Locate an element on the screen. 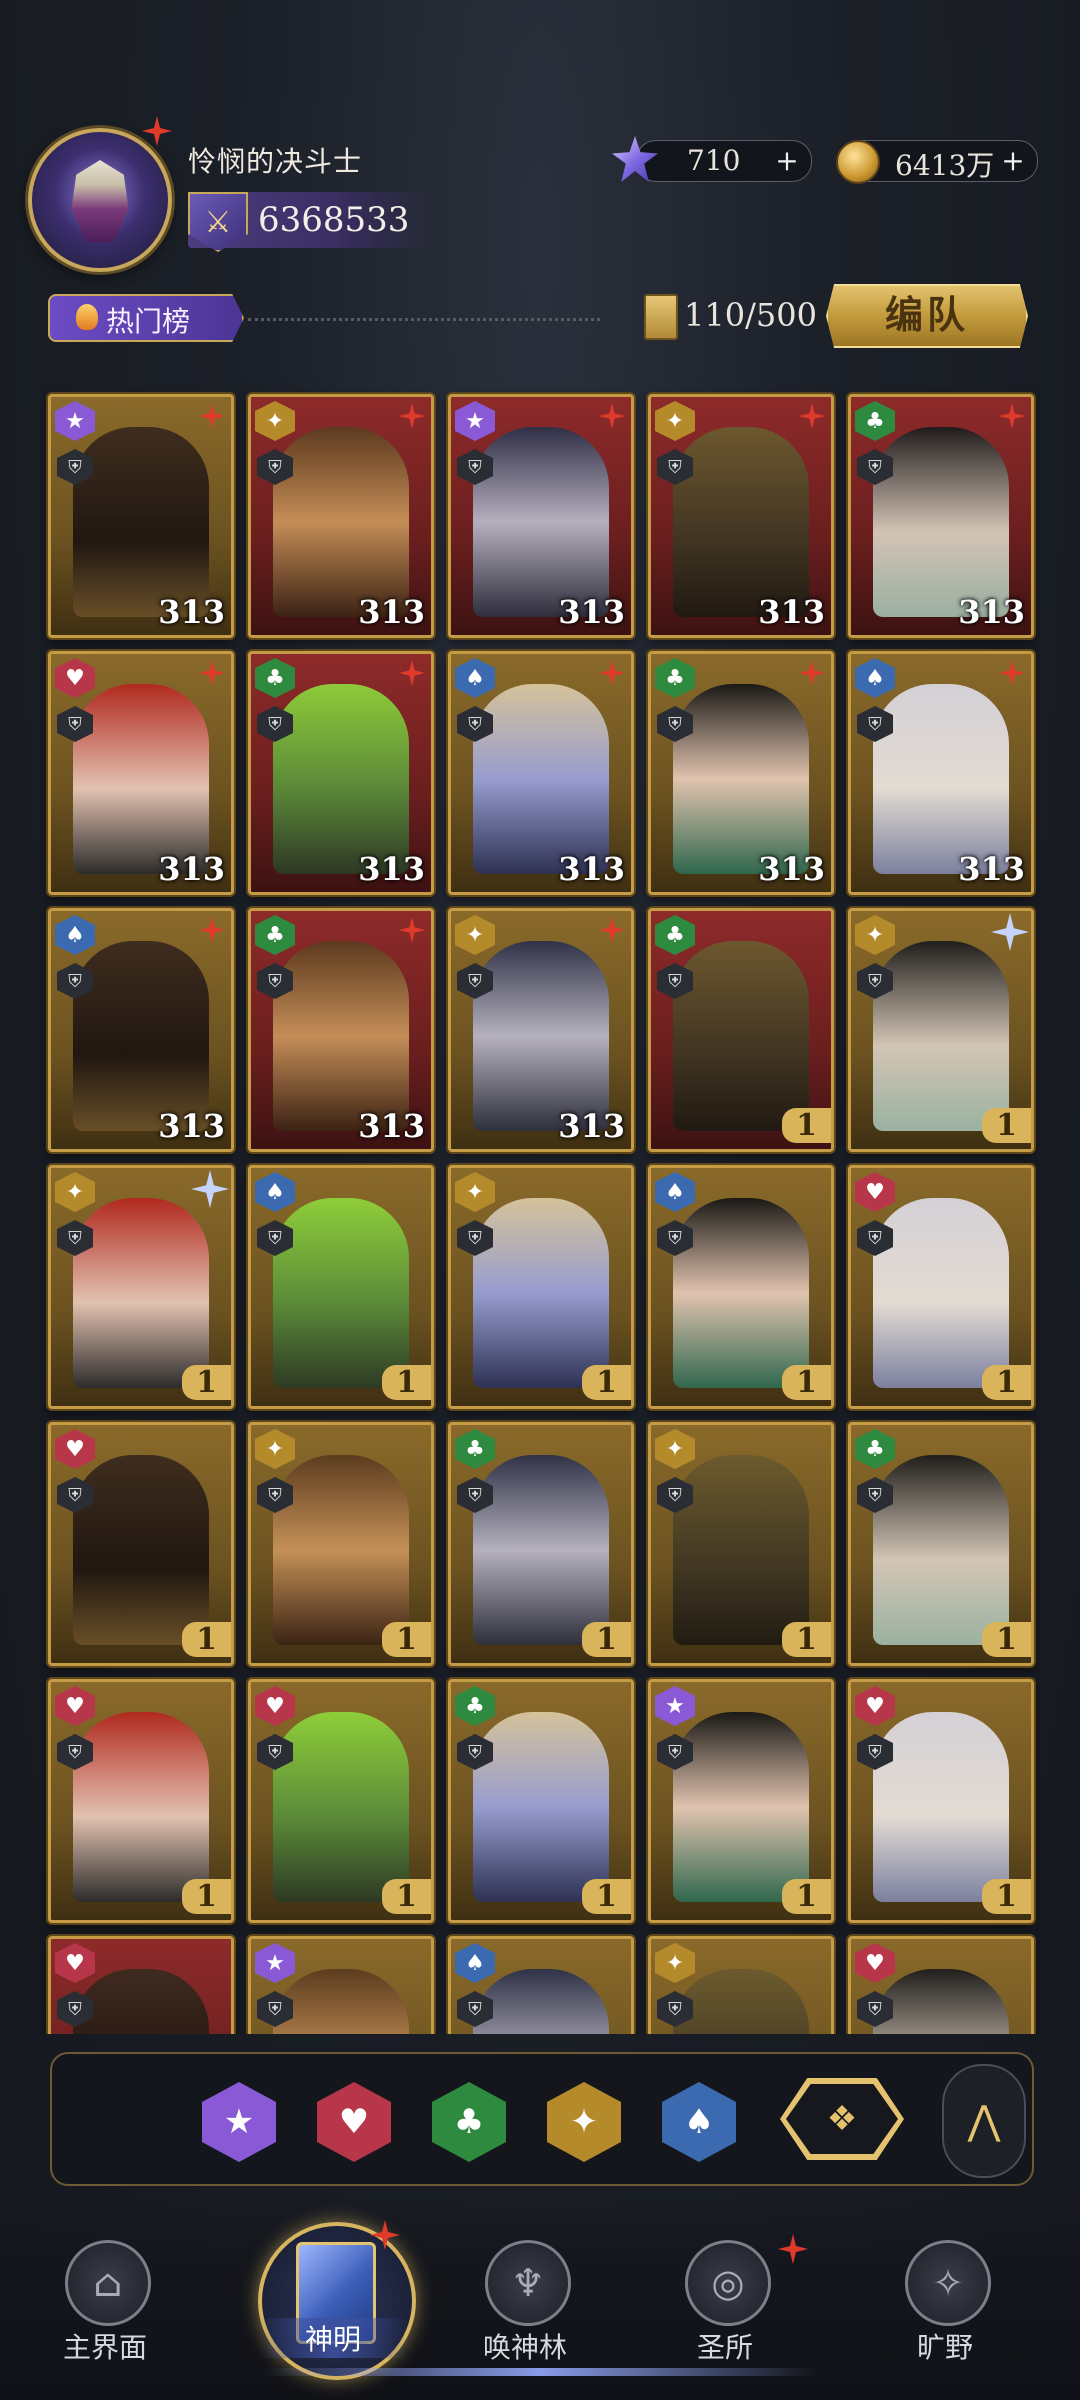 The height and width of the screenshot is (2400, 1080). filter-heart-button: ♥ is located at coordinates (354, 2122).